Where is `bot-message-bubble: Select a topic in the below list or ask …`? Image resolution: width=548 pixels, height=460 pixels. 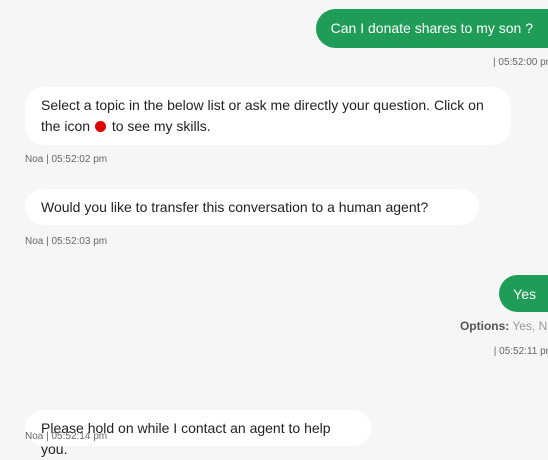 bot-message-bubble: Select a topic in the below list or ask … is located at coordinates (268, 116).